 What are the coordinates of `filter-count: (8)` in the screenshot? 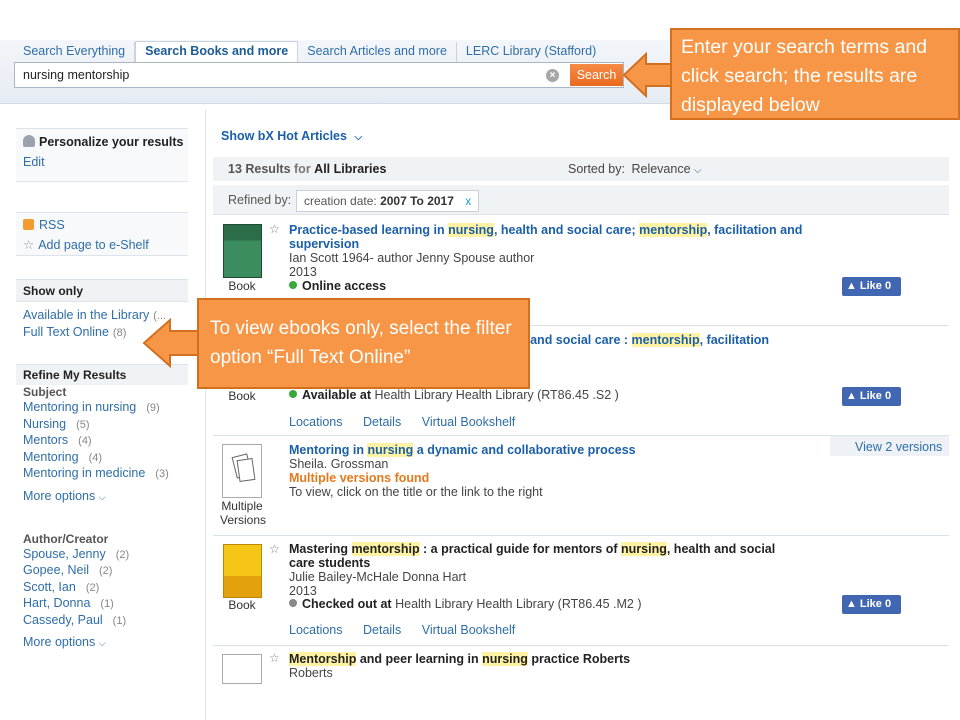 It's located at (119, 332).